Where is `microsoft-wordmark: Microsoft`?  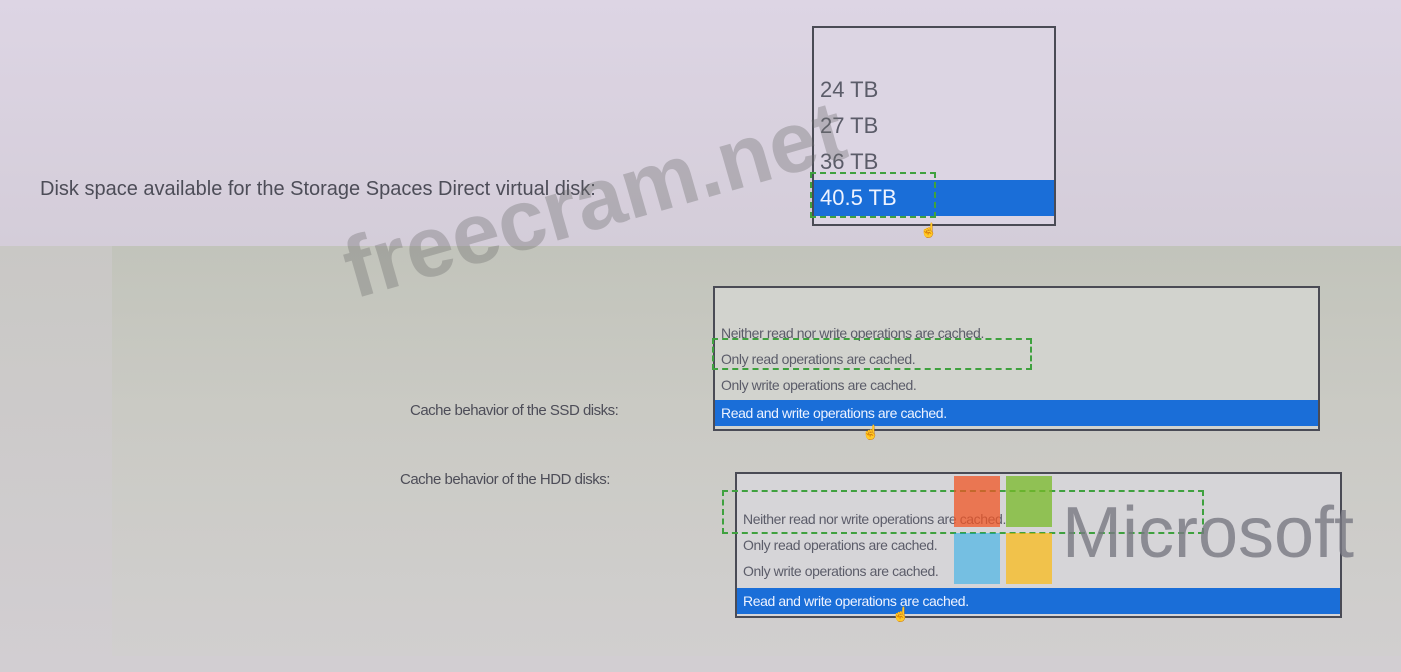 microsoft-wordmark: Microsoft is located at coordinates (1208, 533).